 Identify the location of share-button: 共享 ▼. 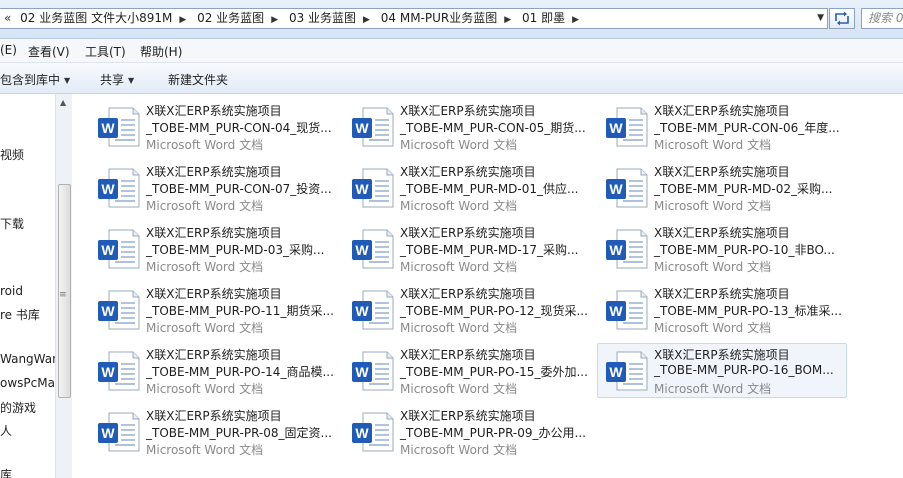
(117, 79).